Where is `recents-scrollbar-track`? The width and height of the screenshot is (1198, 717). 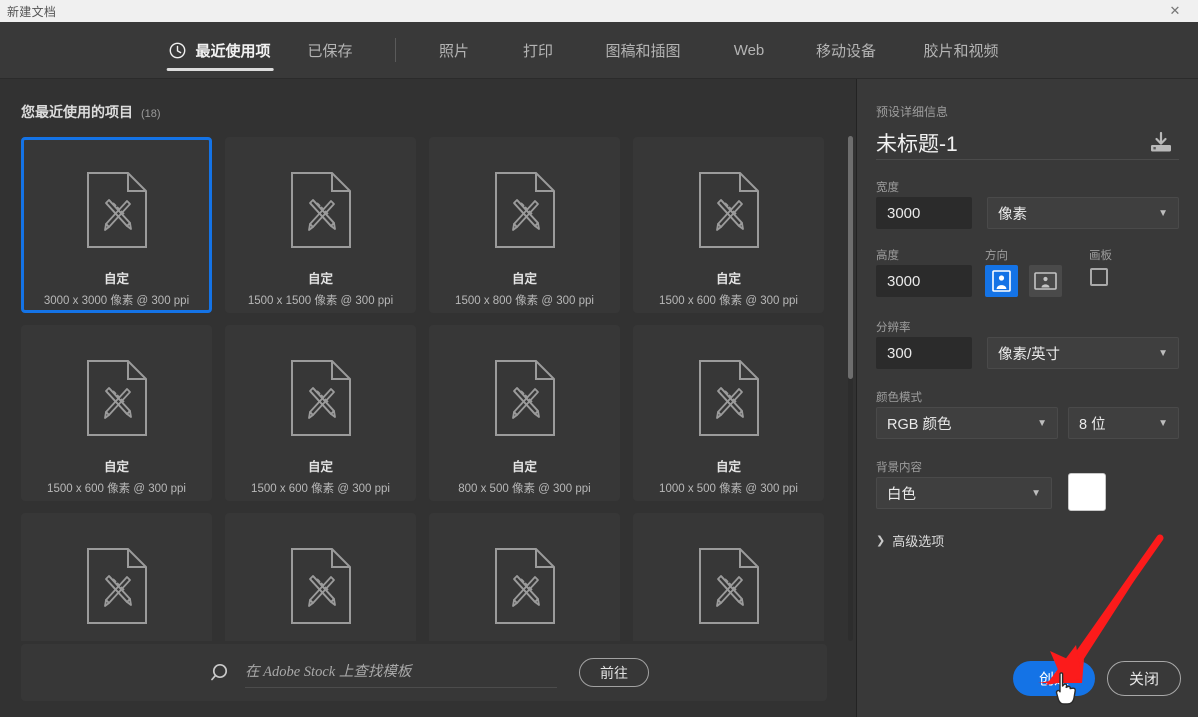 recents-scrollbar-track is located at coordinates (850, 388).